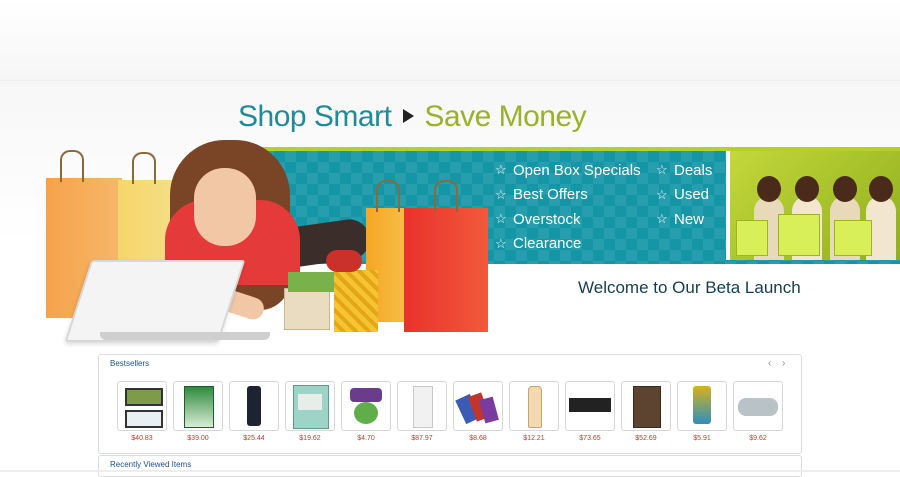  What do you see at coordinates (344, 261) in the screenshot?
I see `gift-bow-icon` at bounding box center [344, 261].